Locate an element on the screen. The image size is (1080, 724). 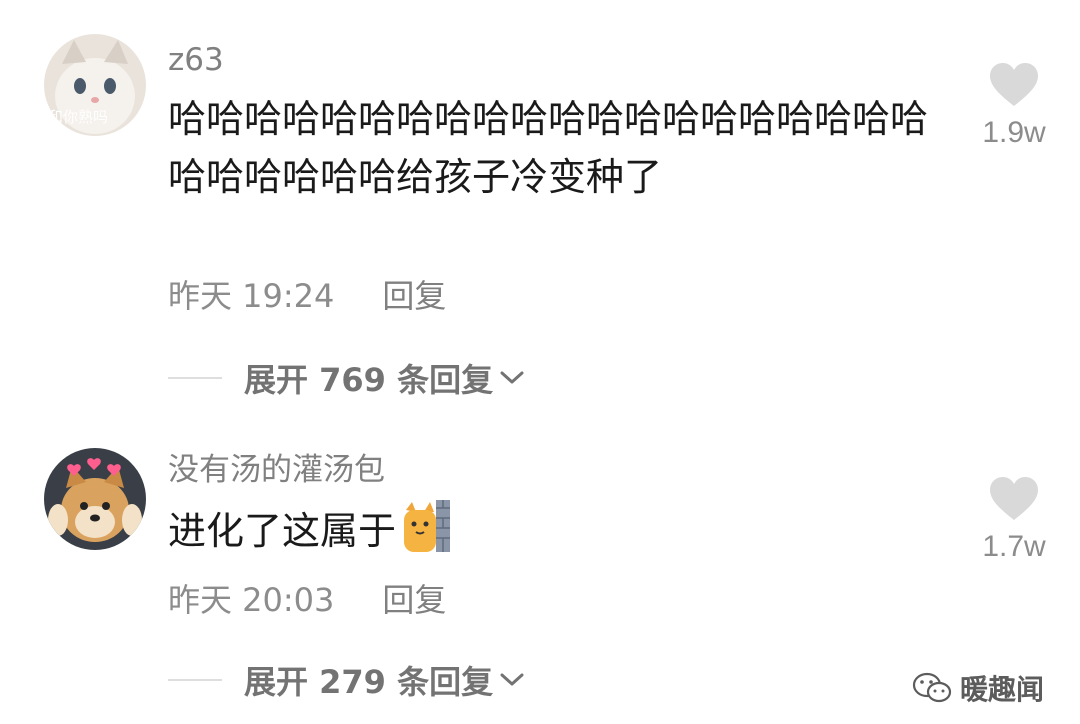
wechat-icon is located at coordinates (932, 687).